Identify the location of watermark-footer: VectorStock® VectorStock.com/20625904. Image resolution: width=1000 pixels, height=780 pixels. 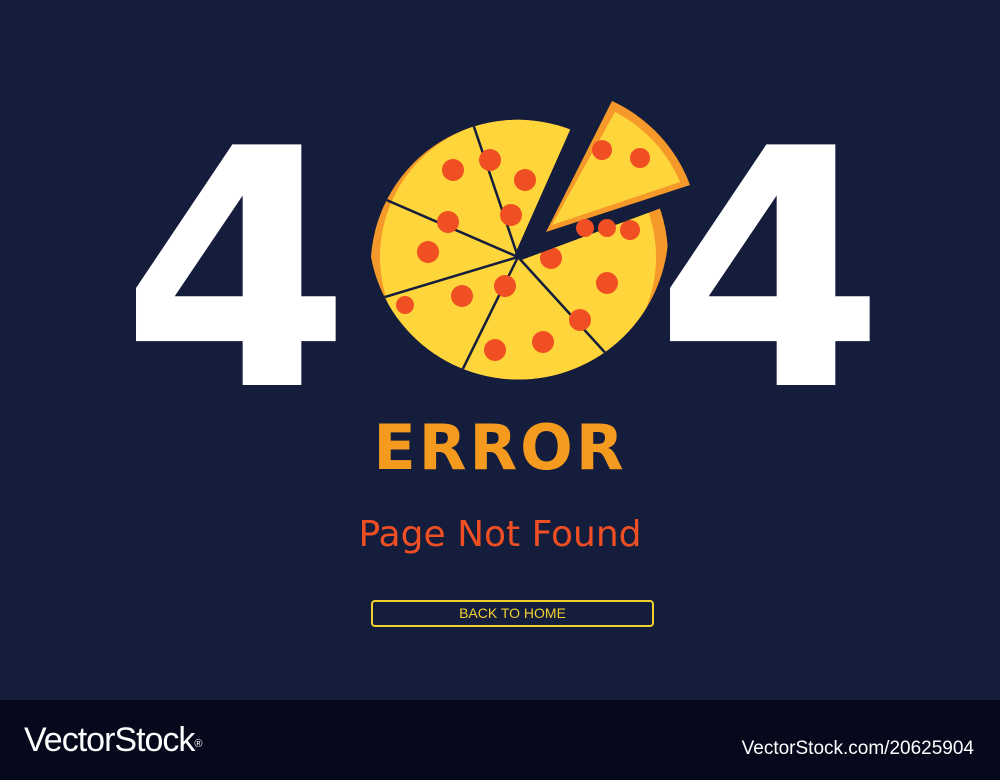
(500, 740).